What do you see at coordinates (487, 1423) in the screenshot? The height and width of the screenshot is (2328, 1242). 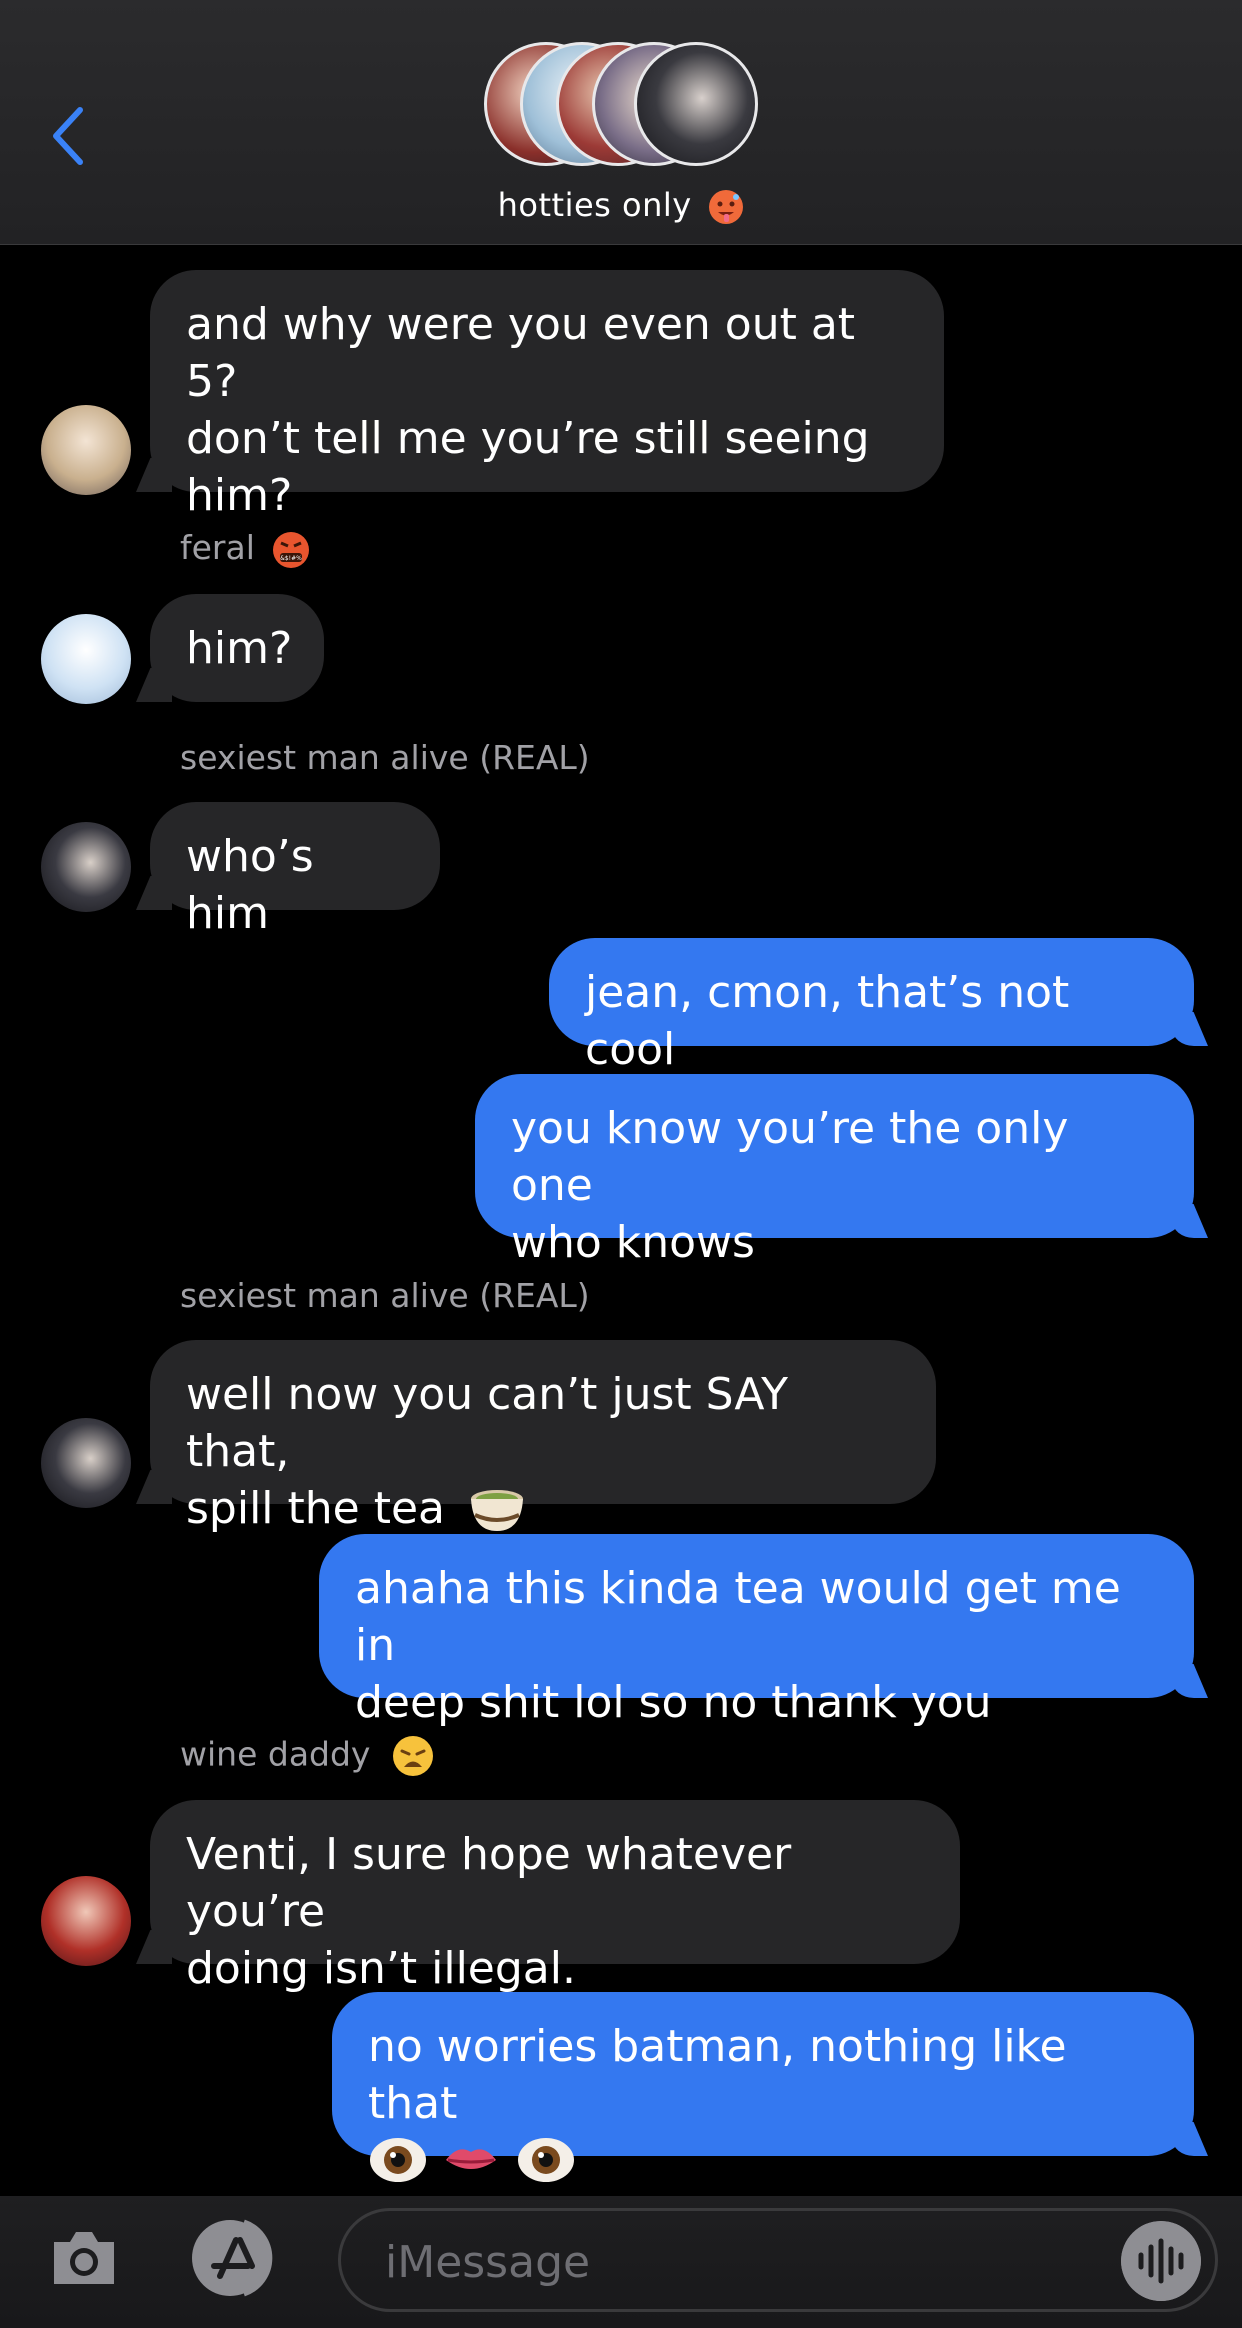 I see `message-line: well now you can’t just SAY that,` at bounding box center [487, 1423].